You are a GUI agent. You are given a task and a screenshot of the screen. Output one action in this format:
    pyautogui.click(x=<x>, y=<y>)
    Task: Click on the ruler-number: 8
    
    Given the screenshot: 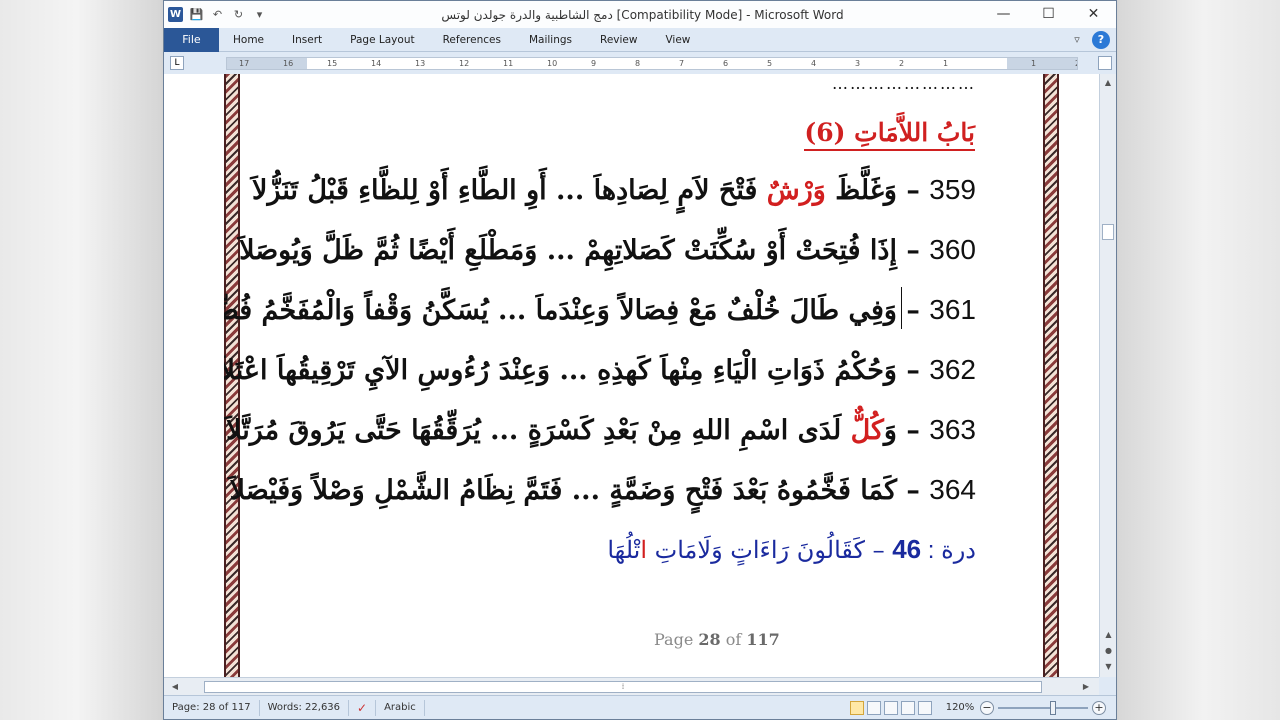 What is the action you would take?
    pyautogui.click(x=638, y=63)
    